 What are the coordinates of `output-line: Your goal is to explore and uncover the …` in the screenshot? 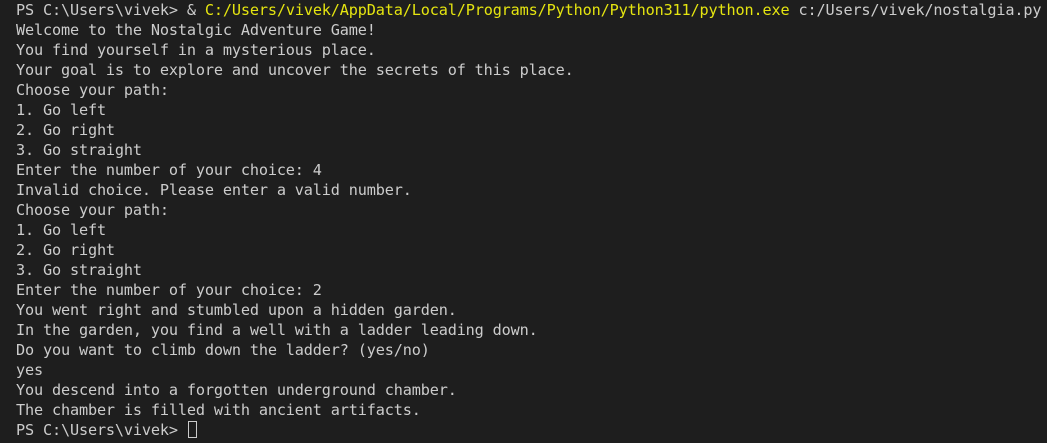 It's located at (295, 70).